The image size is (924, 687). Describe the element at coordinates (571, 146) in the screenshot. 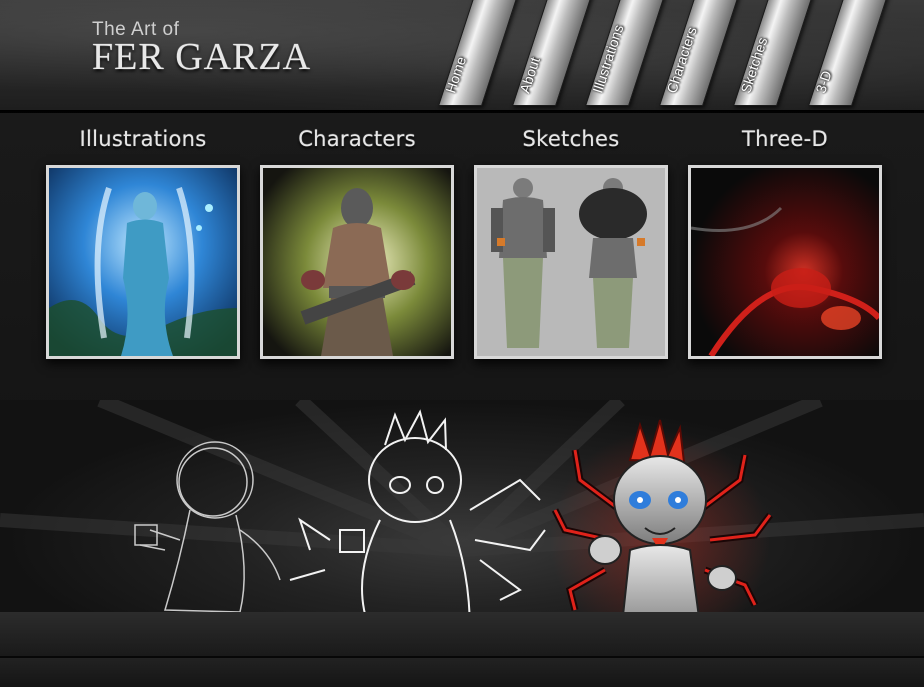

I see `gallery-title-sketches: Sketches` at that location.